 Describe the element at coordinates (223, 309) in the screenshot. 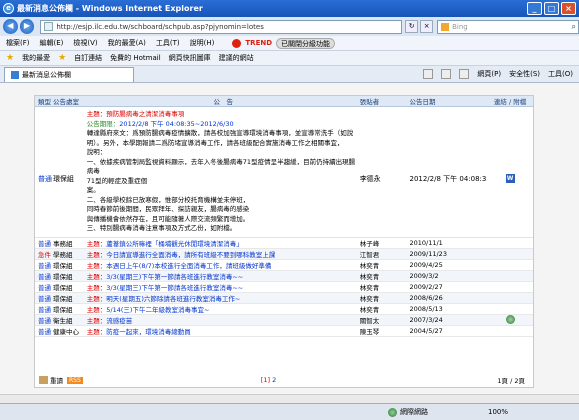

I see `row-title-link: 主題：5/14(三)下午二年級教室消毒事宜~` at that location.